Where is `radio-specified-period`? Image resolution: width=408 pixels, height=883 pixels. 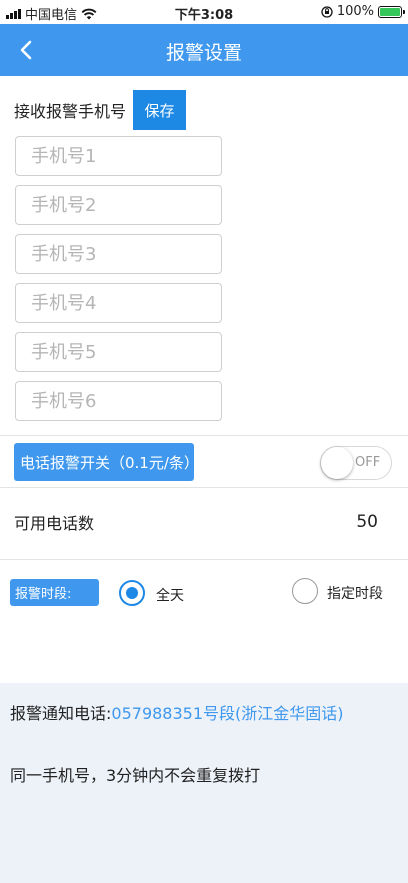
radio-specified-period is located at coordinates (305, 591).